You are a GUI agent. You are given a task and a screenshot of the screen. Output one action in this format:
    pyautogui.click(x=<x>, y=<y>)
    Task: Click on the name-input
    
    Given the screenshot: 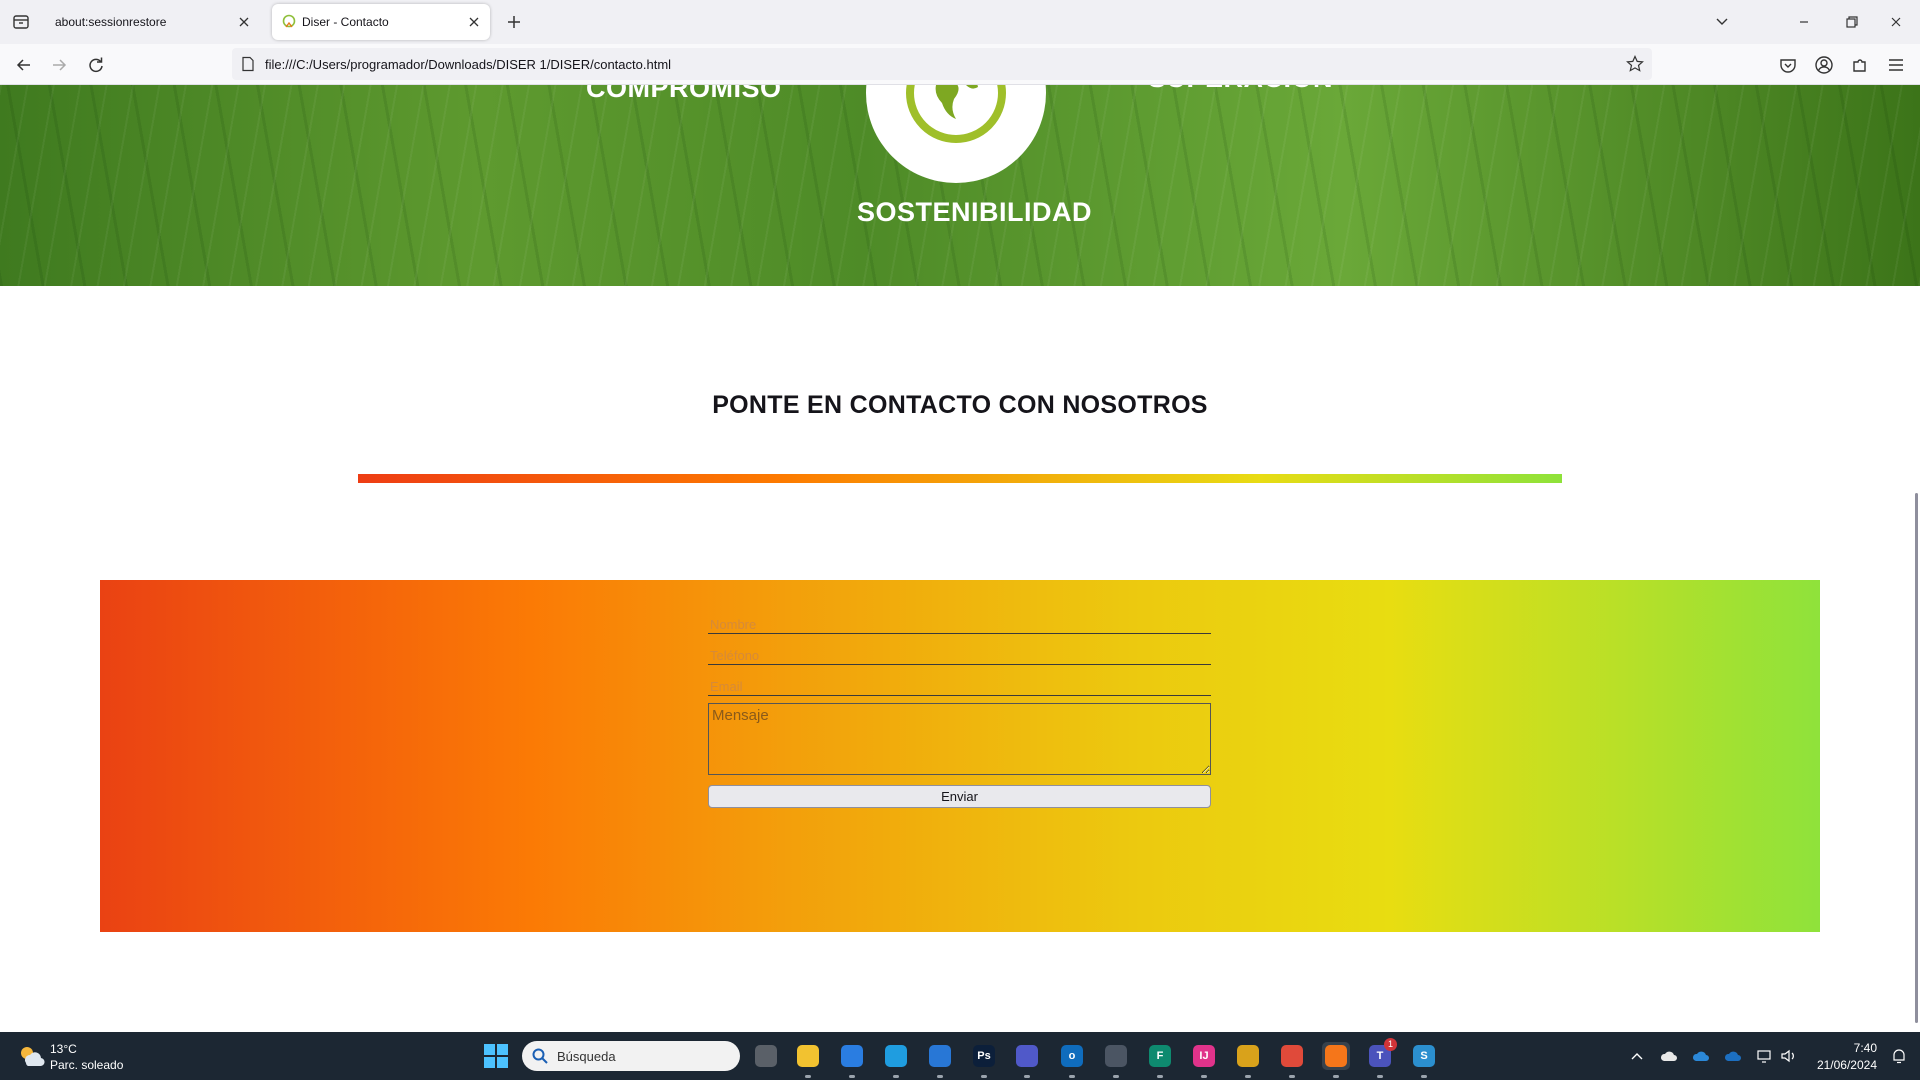 What is the action you would take?
    pyautogui.click(x=959, y=621)
    